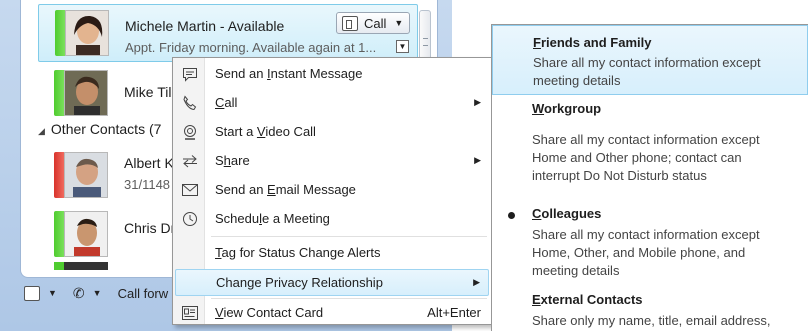 The width and height of the screenshot is (808, 331). I want to click on collapse-triangle-icon: ◢, so click(41, 131).